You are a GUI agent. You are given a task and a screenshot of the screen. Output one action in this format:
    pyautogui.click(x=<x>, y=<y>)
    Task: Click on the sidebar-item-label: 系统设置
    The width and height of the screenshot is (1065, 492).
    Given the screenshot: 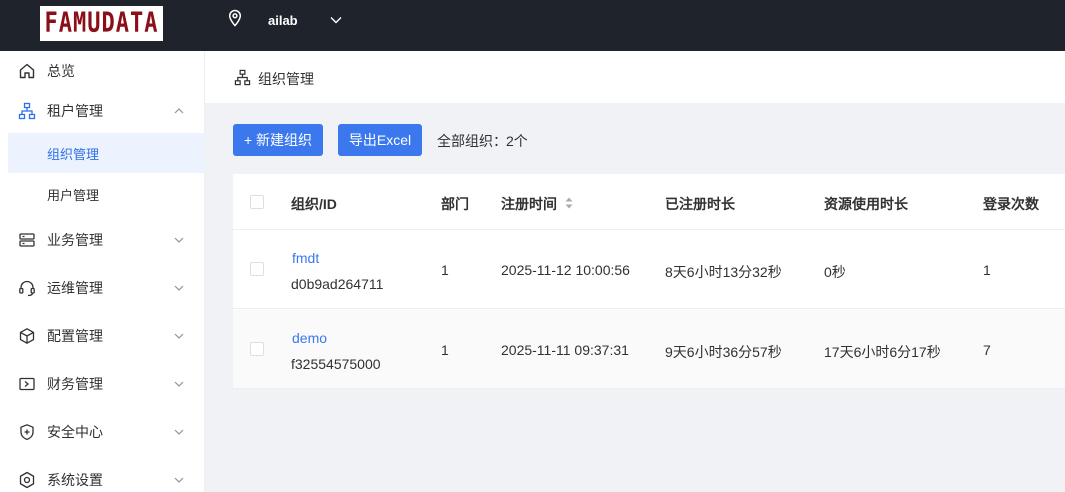 What is the action you would take?
    pyautogui.click(x=75, y=480)
    